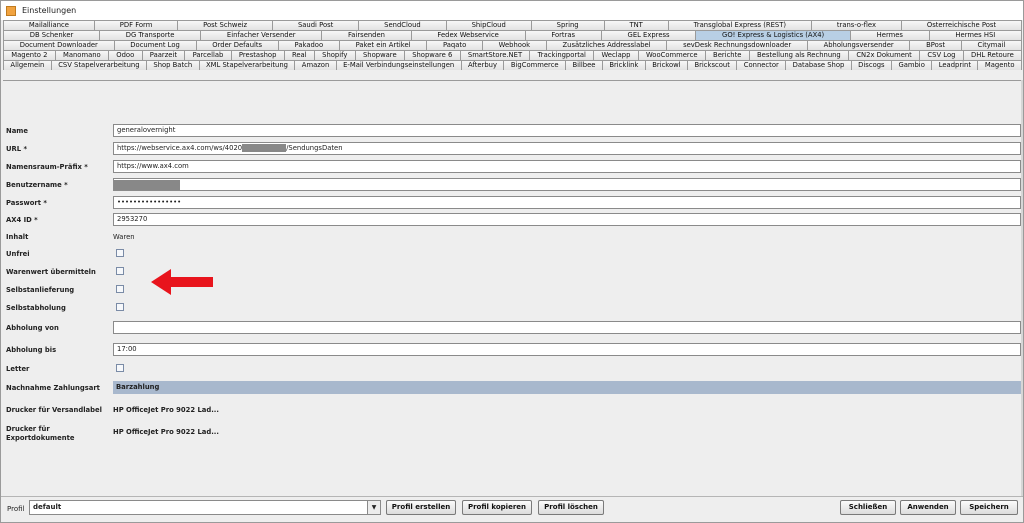 This screenshot has width=1024, height=523. I want to click on tab-leadprint: Leadprint, so click(955, 65).